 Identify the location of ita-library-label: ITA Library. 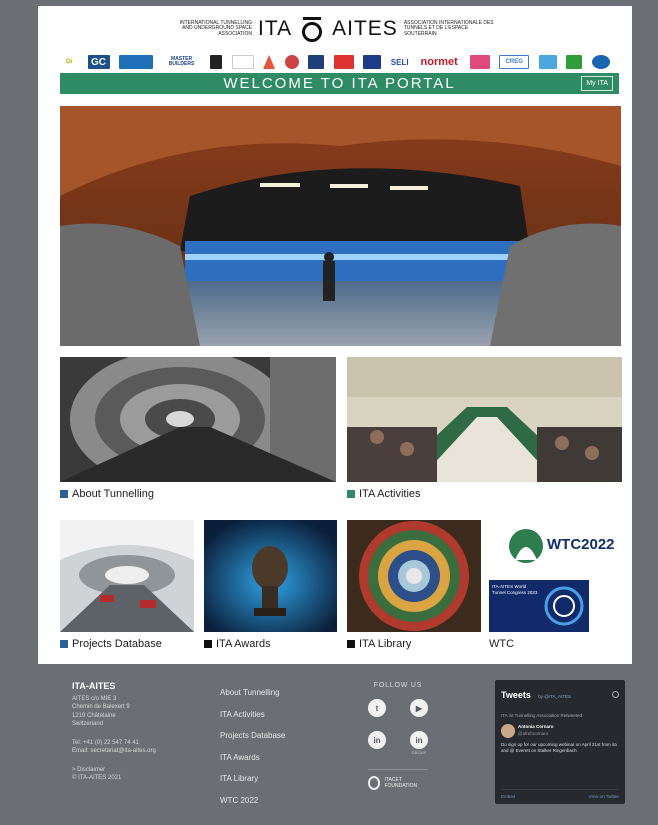
(385, 644).